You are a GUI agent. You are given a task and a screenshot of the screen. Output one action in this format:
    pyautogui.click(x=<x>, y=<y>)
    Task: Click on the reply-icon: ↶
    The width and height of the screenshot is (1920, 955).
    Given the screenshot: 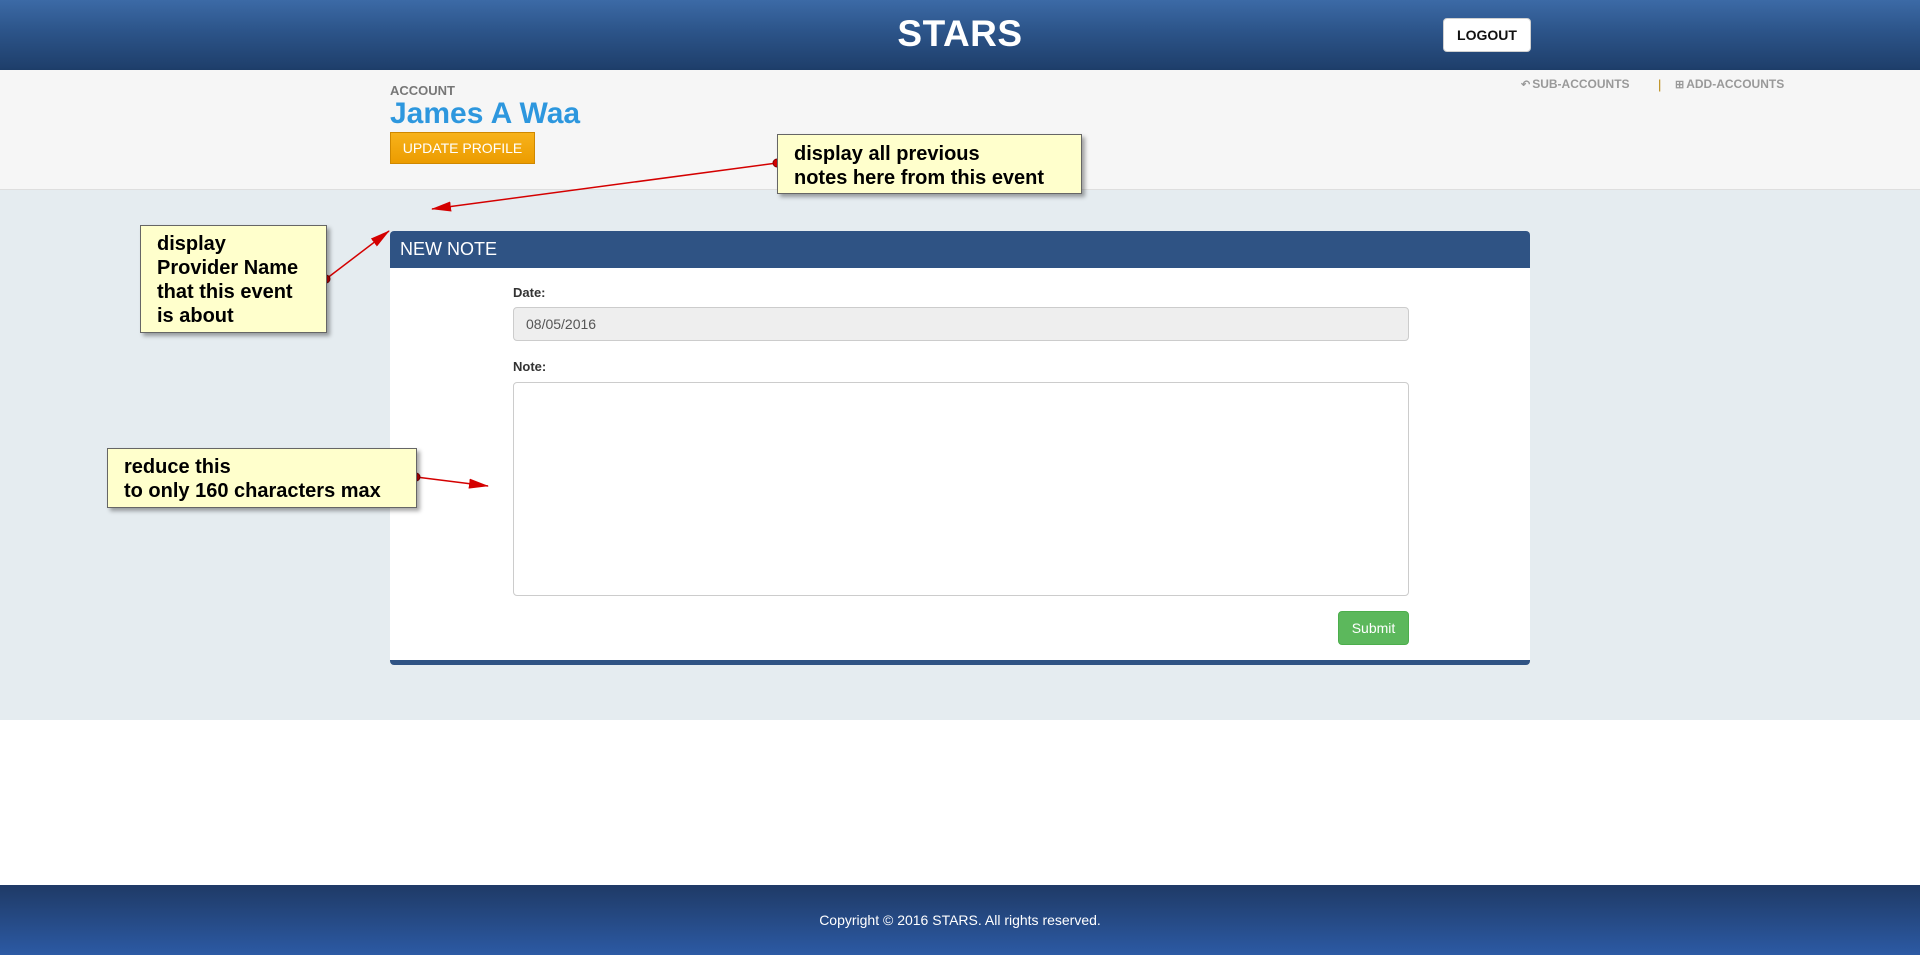 What is the action you would take?
    pyautogui.click(x=1526, y=85)
    